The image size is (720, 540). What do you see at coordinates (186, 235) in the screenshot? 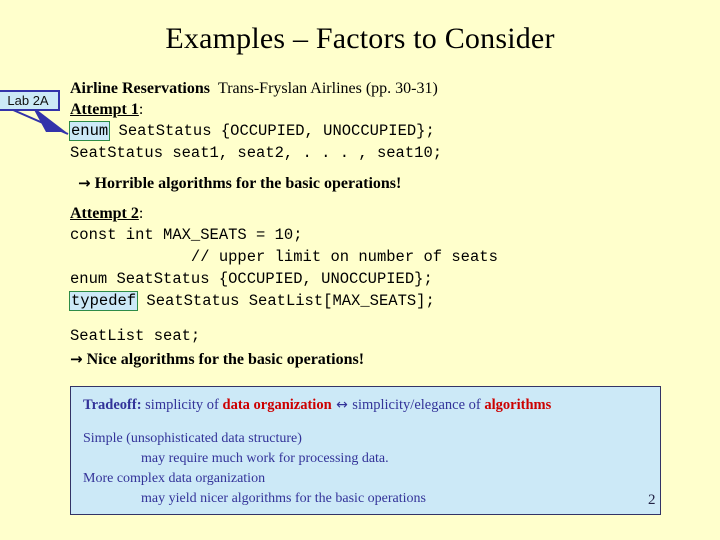
I see `attempt2-code-line-1: const int MAX_SEATS = 10;` at bounding box center [186, 235].